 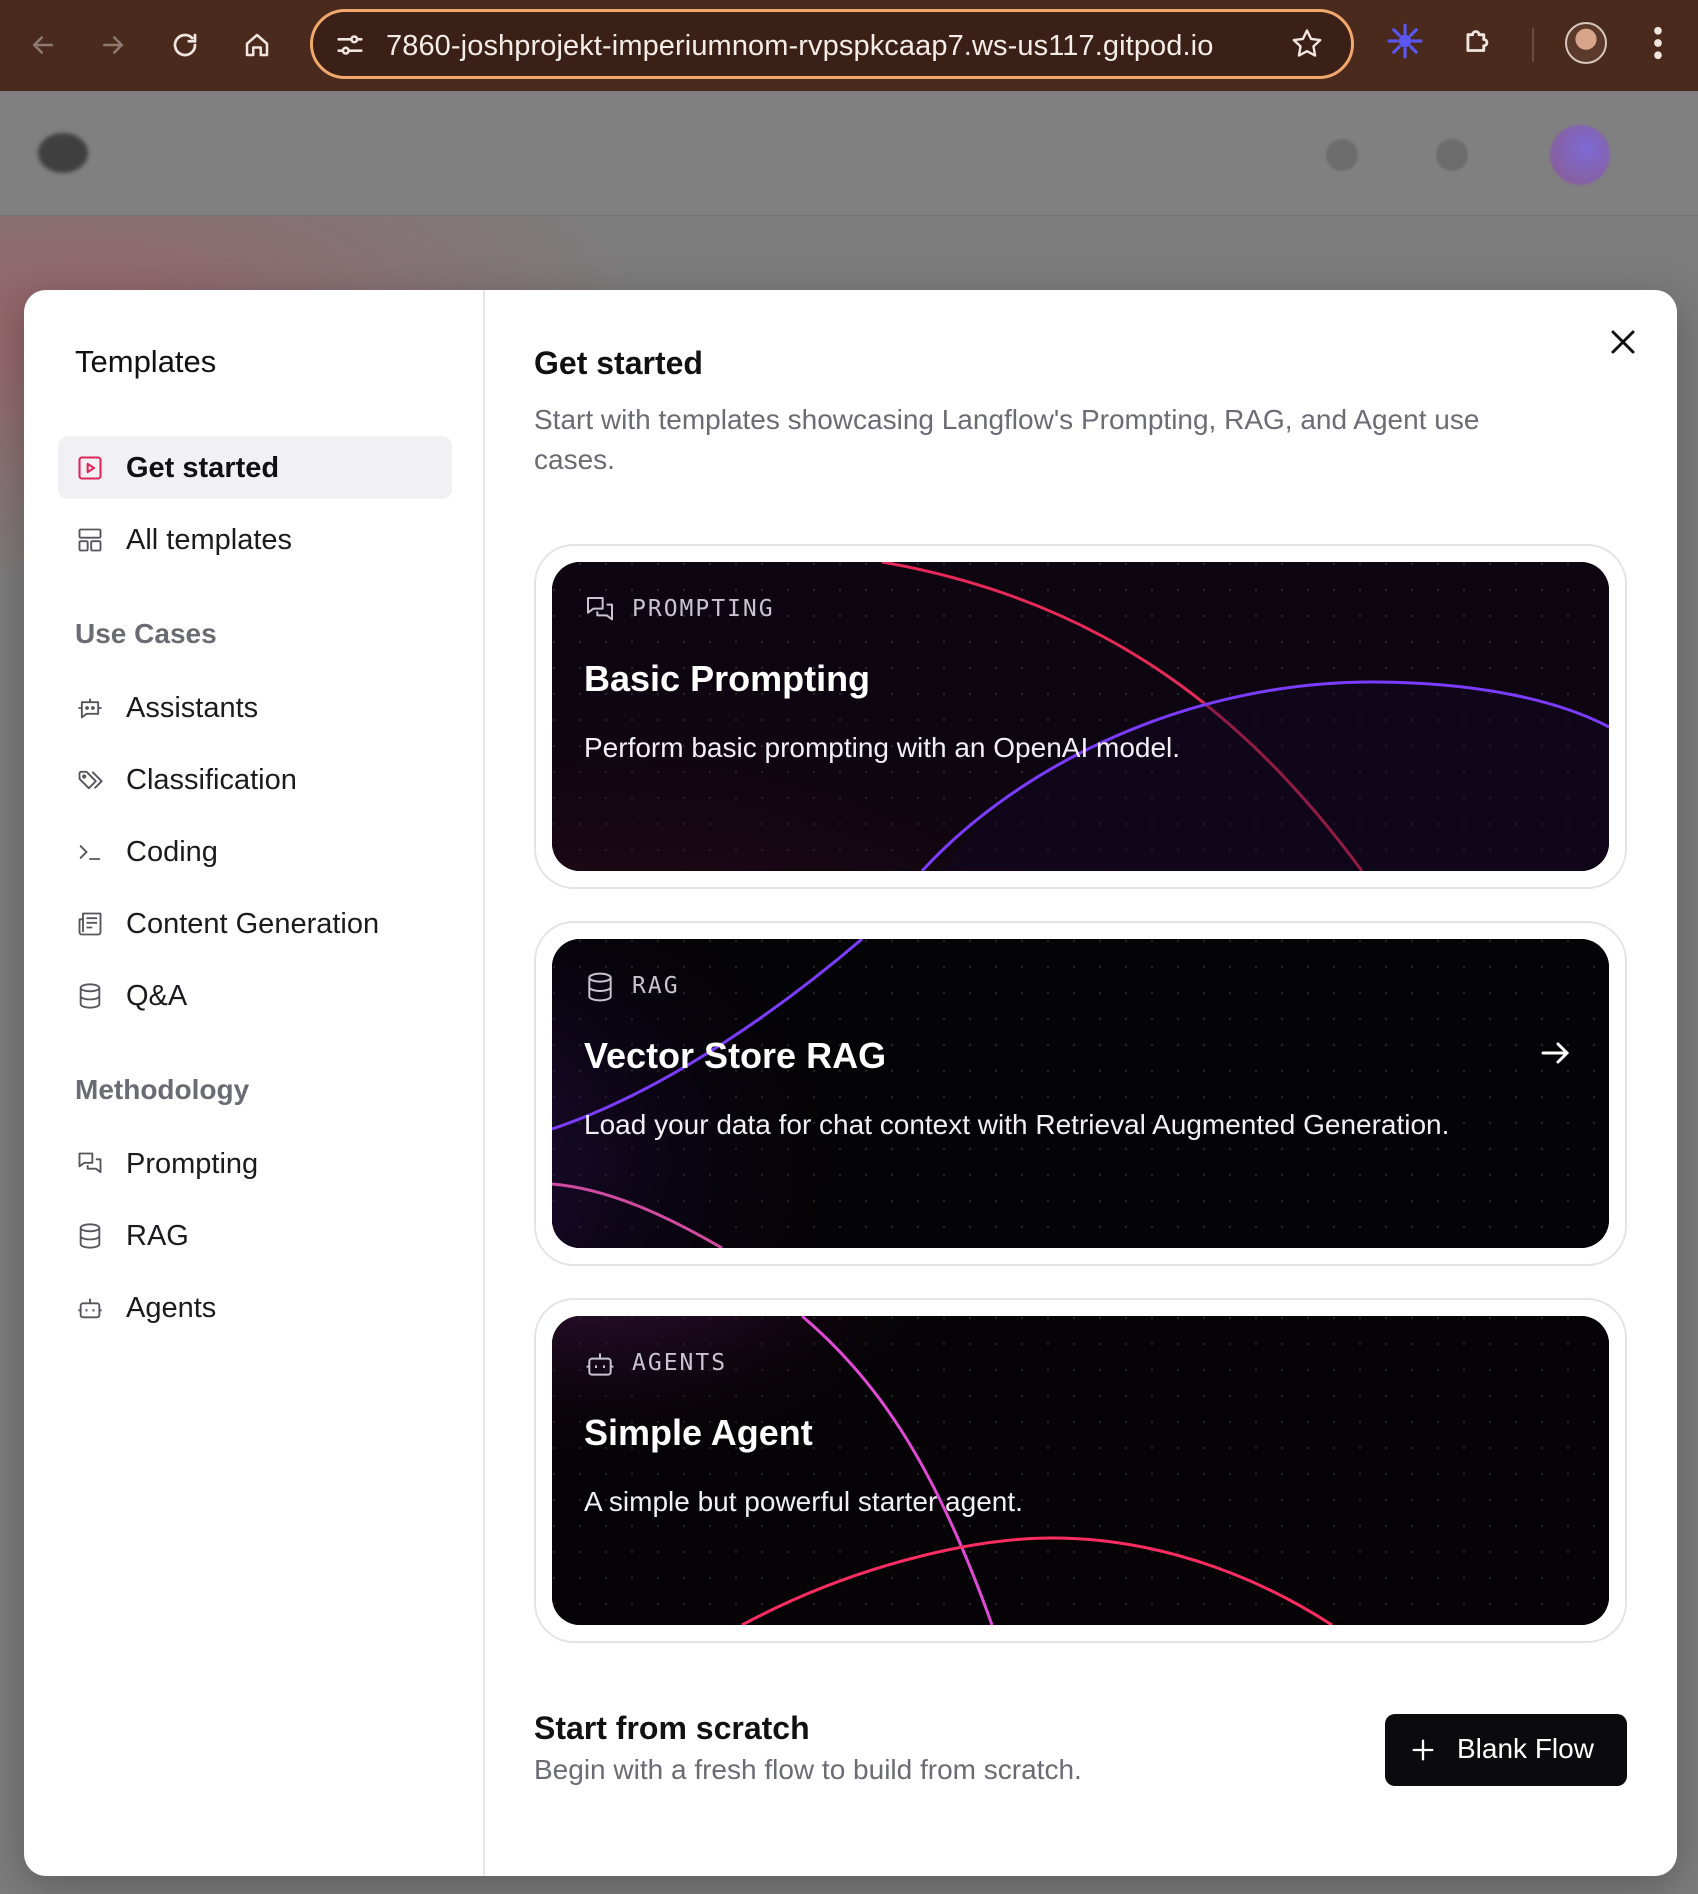 What do you see at coordinates (90, 780) in the screenshot?
I see `tags-icon` at bounding box center [90, 780].